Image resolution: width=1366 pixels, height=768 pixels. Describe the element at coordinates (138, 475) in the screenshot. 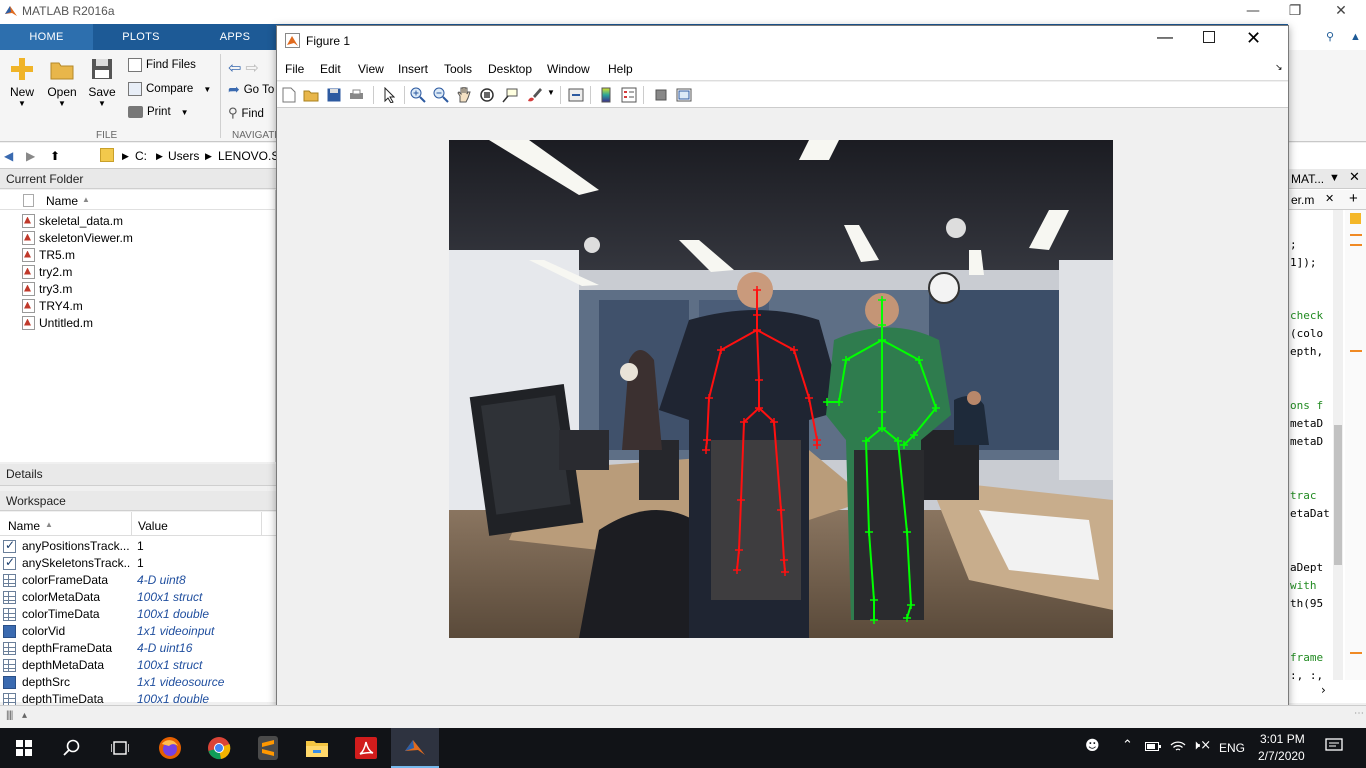

I see `details-header: Details` at that location.